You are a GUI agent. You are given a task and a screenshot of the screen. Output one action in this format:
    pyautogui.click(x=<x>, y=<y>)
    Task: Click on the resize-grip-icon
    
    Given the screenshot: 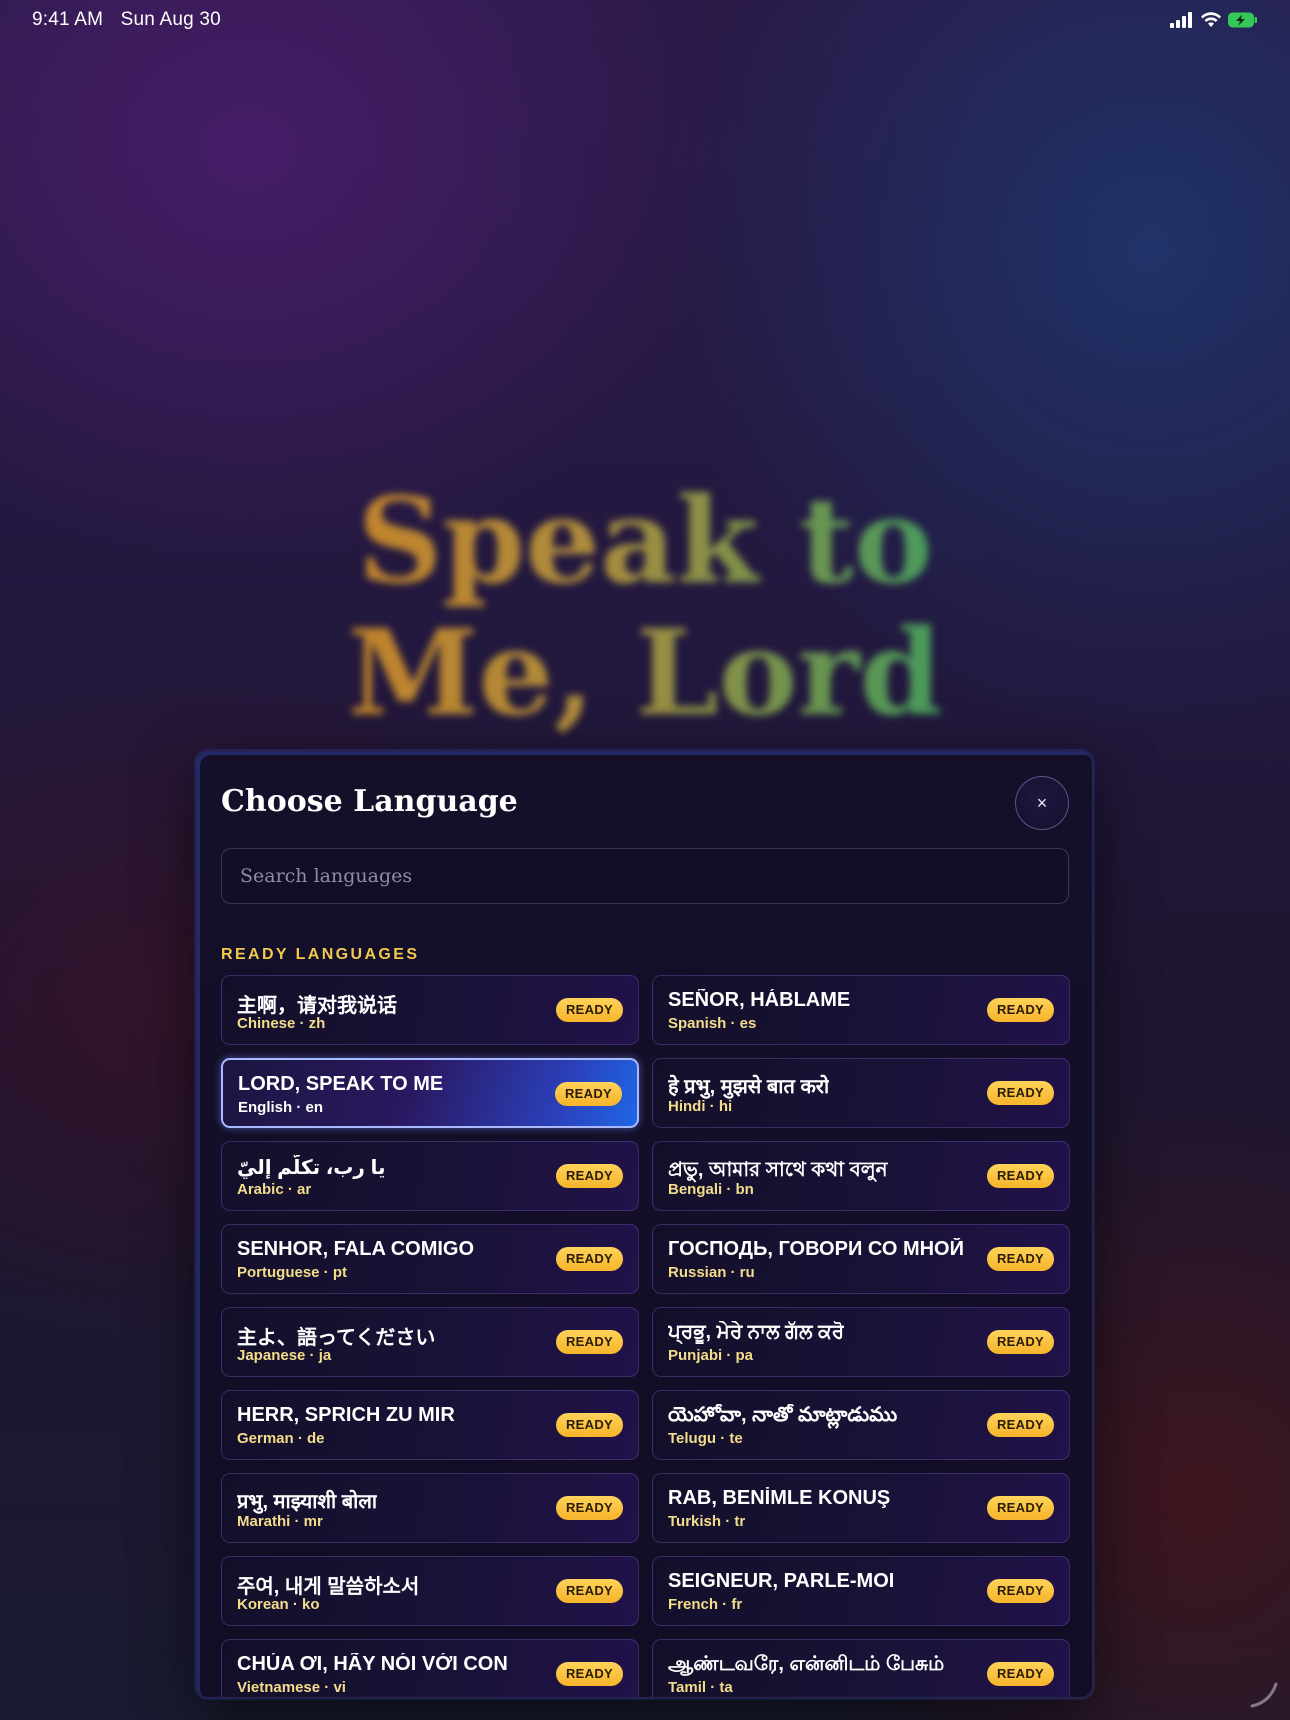 What is the action you would take?
    pyautogui.click(x=1263, y=1693)
    